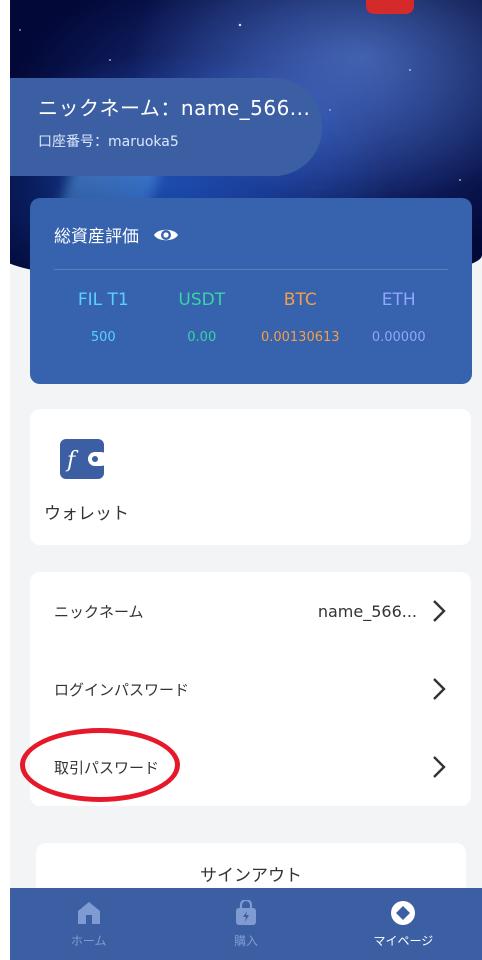 The width and height of the screenshot is (482, 960). Describe the element at coordinates (103, 337) in the screenshot. I see `asset-value: 500` at that location.